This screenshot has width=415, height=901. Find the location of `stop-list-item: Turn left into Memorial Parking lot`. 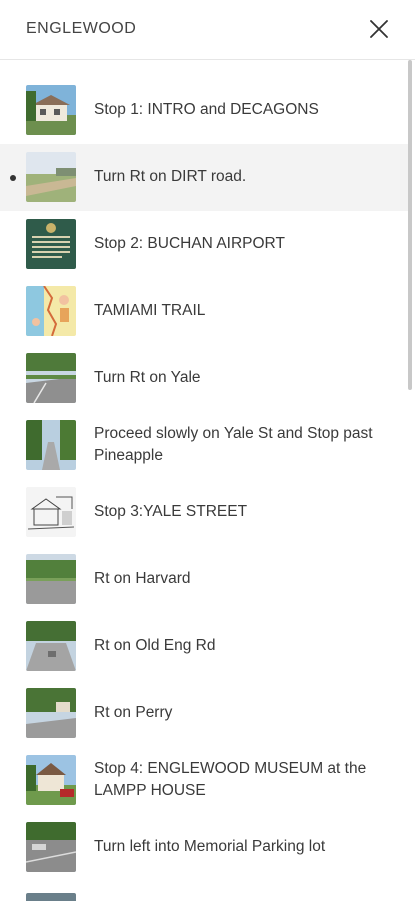

stop-list-item: Turn left into Memorial Parking lot is located at coordinates (204, 847).